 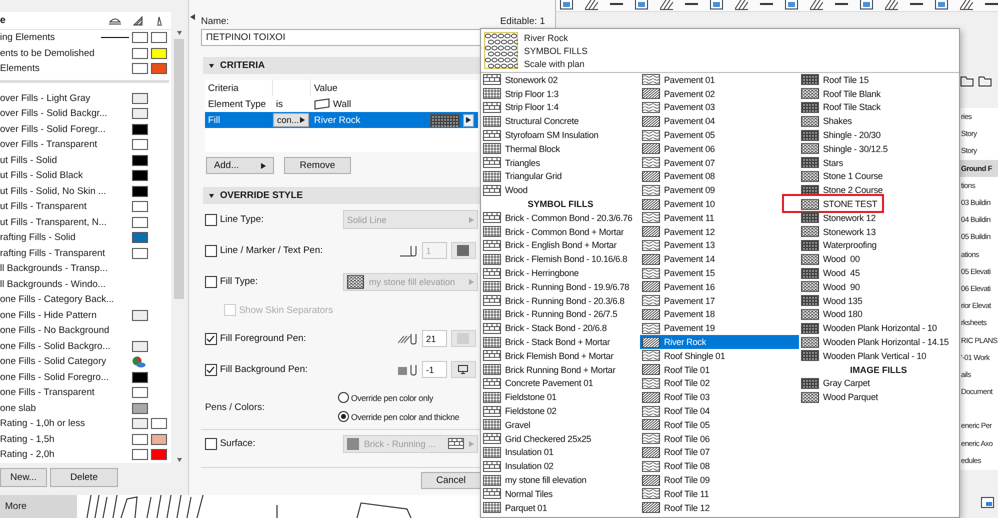 What do you see at coordinates (878, 383) in the screenshot?
I see `fill-option: Gray Carpet` at bounding box center [878, 383].